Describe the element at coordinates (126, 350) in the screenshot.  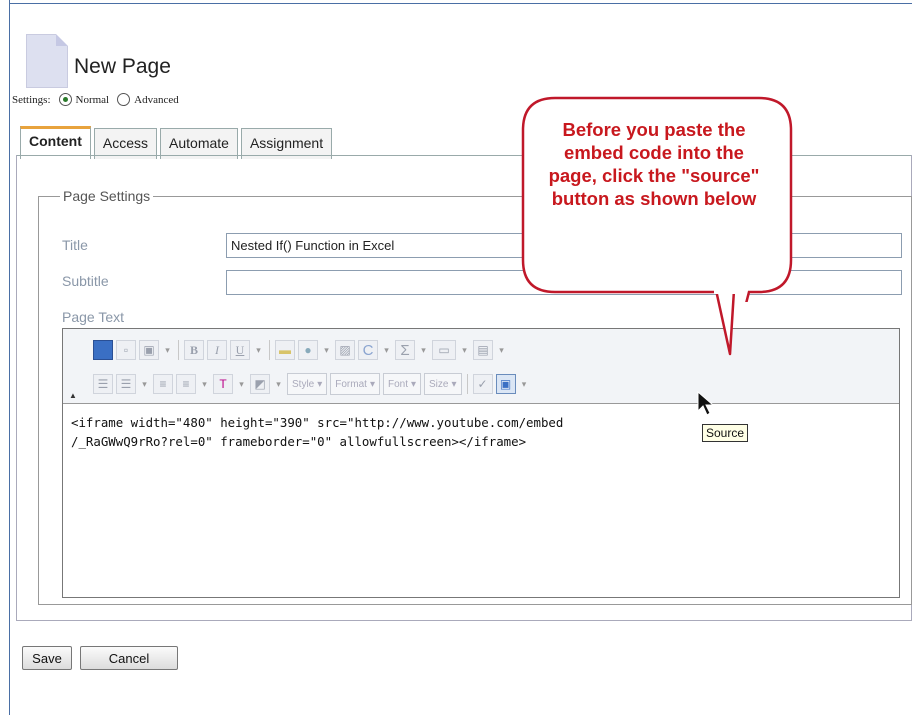
I see `paste-icon: ▫` at that location.